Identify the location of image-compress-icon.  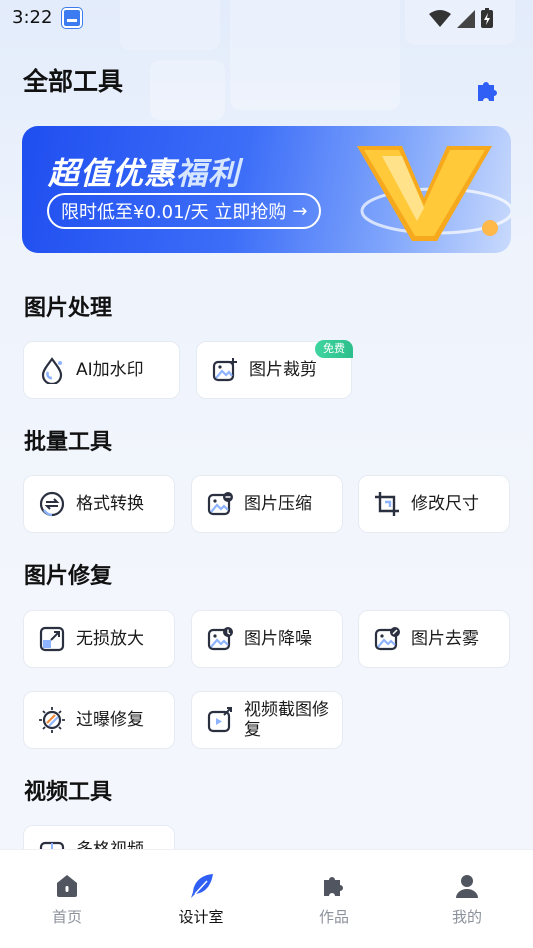
(220, 504).